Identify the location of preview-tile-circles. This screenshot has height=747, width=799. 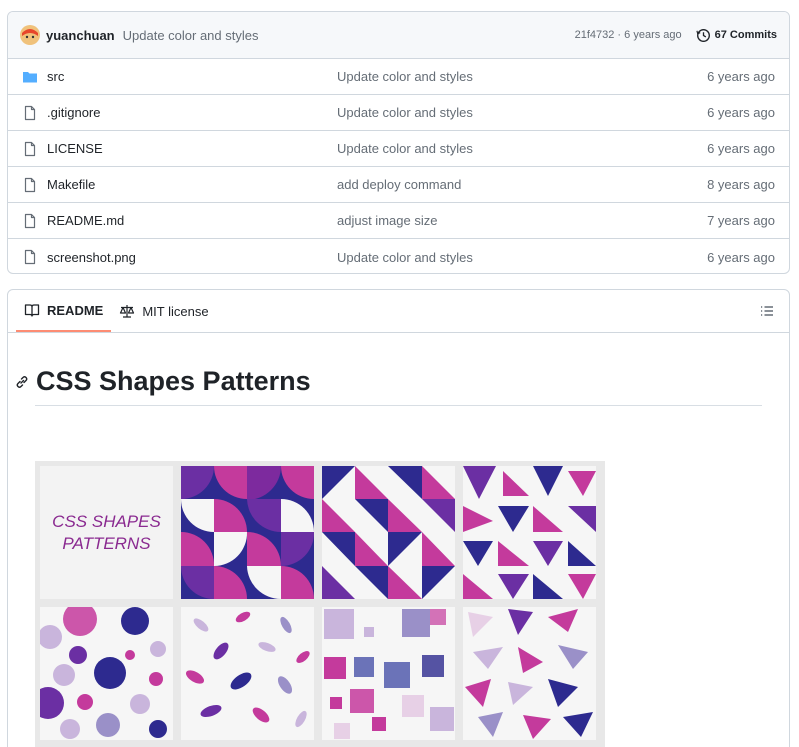
(106, 673).